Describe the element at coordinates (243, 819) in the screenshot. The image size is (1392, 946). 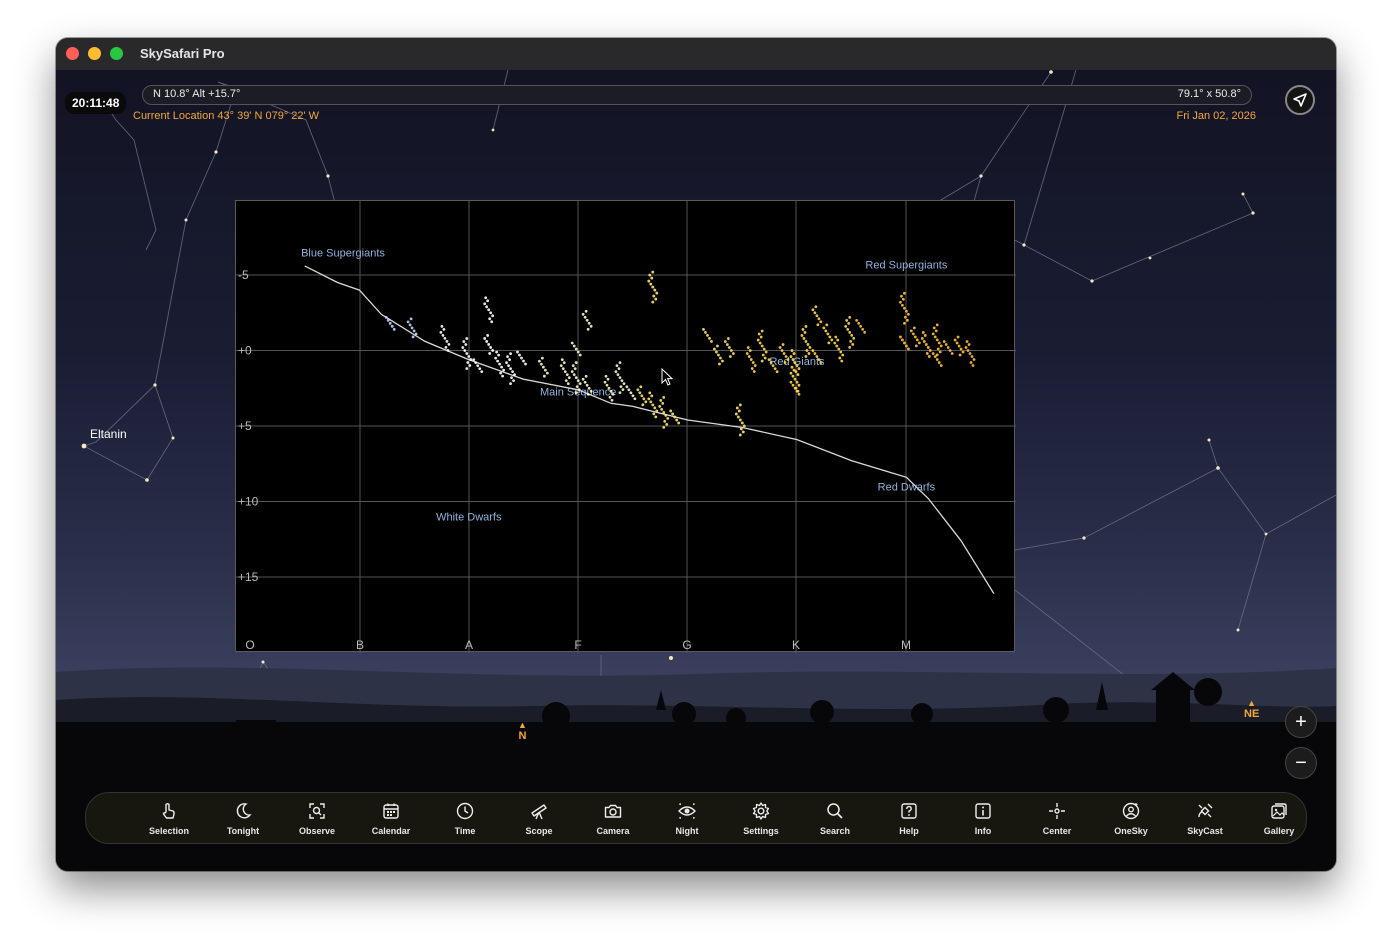
I see `tool-tonight-button: Tonight` at that location.